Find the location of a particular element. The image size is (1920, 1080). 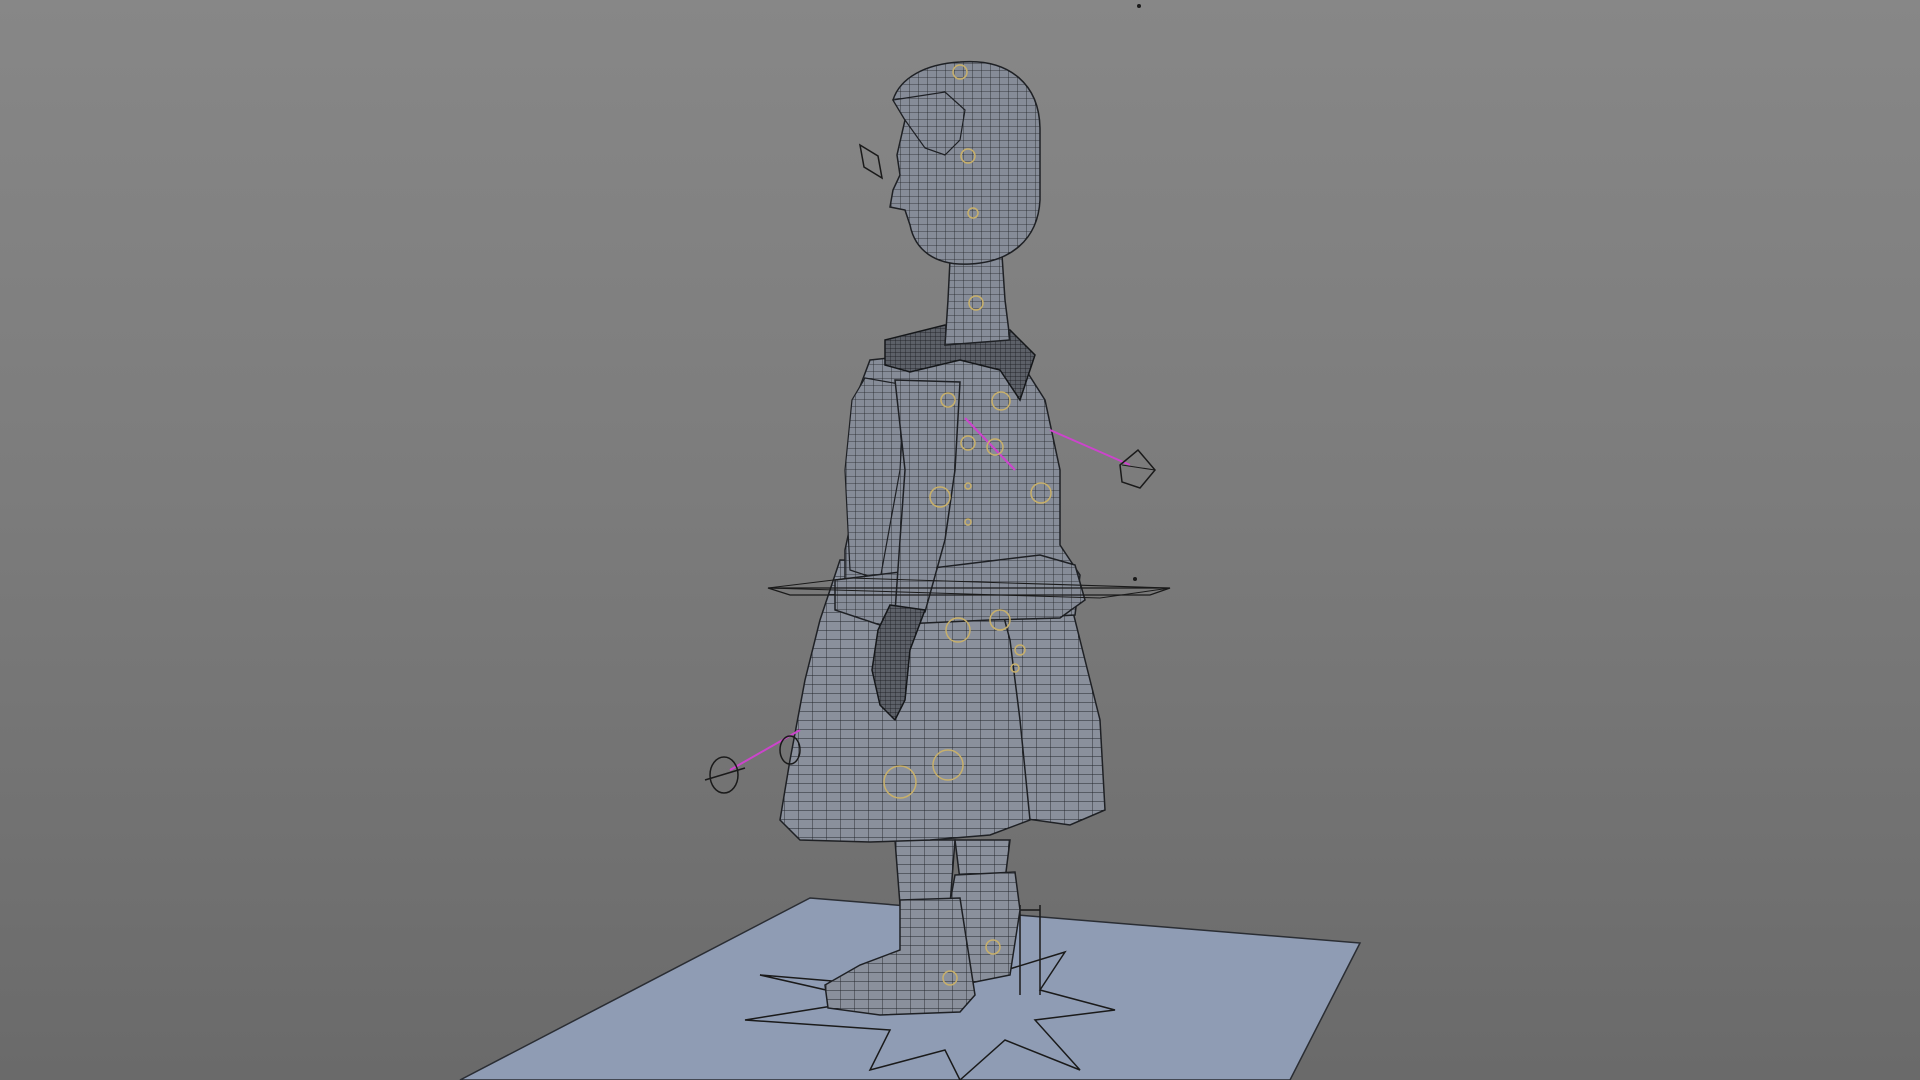

character-neck is located at coordinates (977, 300).